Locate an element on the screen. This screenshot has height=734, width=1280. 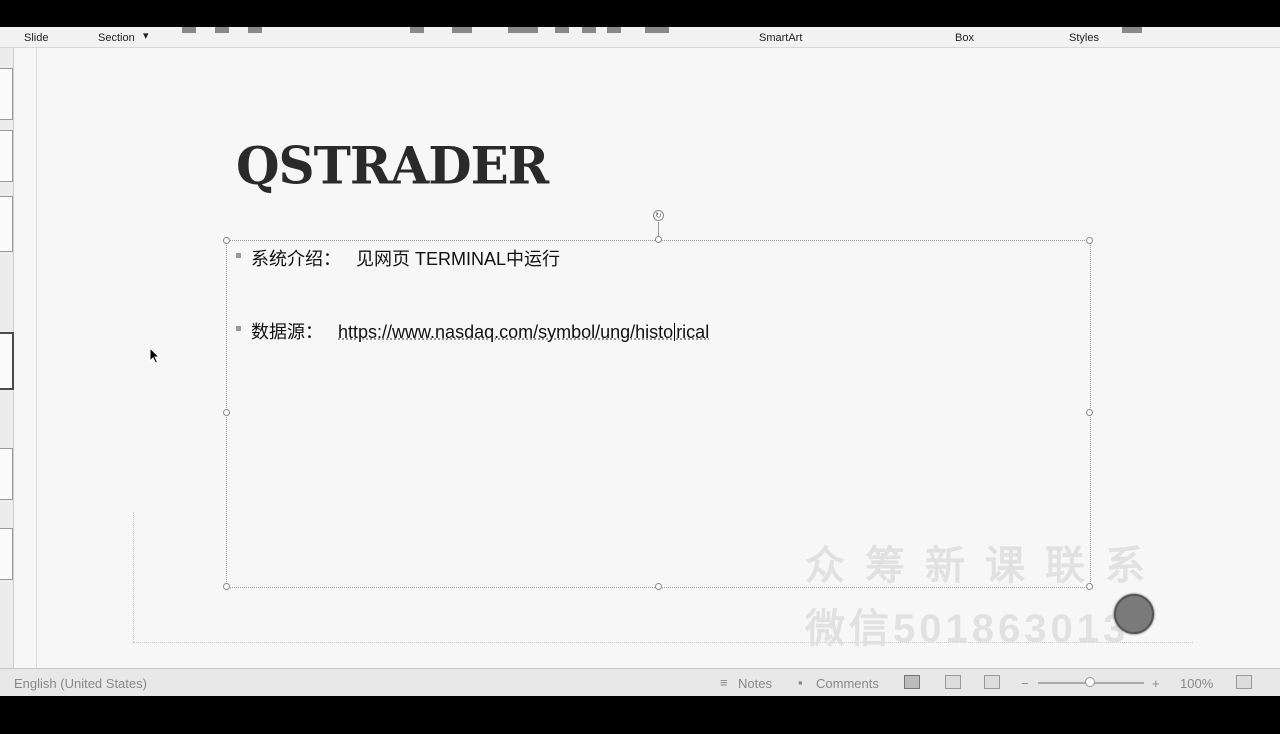
bullet-line: 系统介绍： 见网页 TERMINAL中运行 is located at coordinates (405, 258).